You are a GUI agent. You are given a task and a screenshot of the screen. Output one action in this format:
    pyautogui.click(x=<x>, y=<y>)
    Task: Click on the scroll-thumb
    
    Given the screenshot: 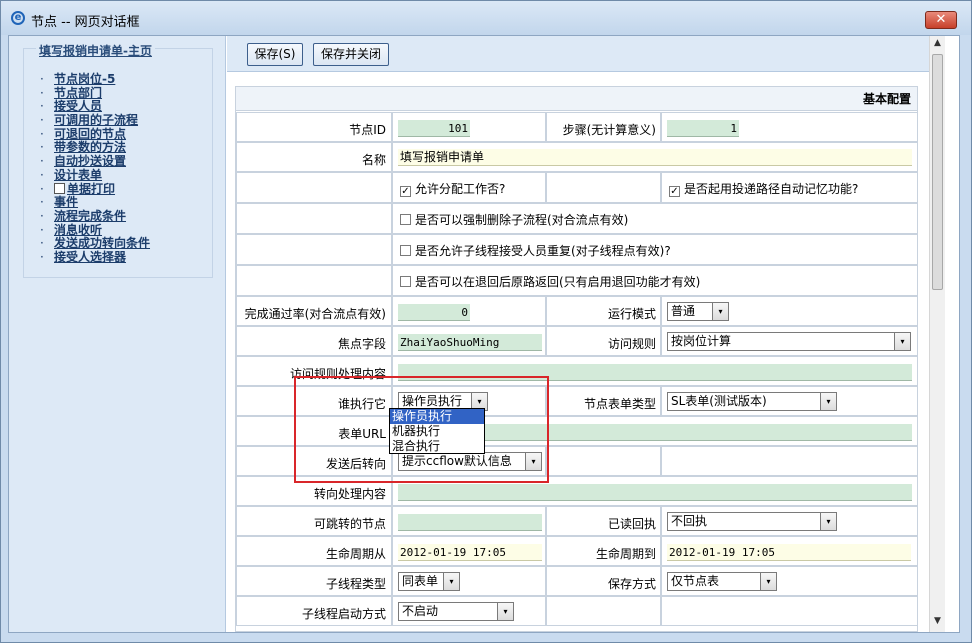 What is the action you would take?
    pyautogui.click(x=937, y=172)
    